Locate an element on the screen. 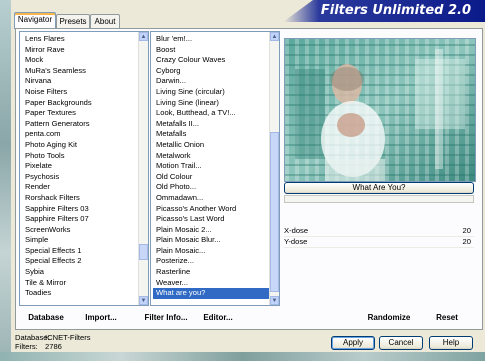  status-info: Database:ICNET-Filters Filters: 2786 is located at coordinates (53, 342).